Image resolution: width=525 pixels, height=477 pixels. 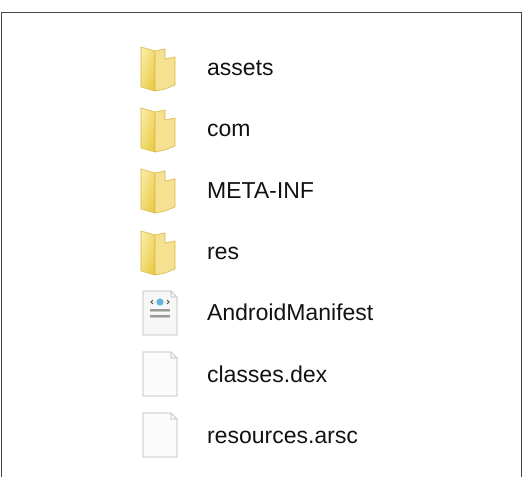 I want to click on file-name: META-INF, so click(x=260, y=190).